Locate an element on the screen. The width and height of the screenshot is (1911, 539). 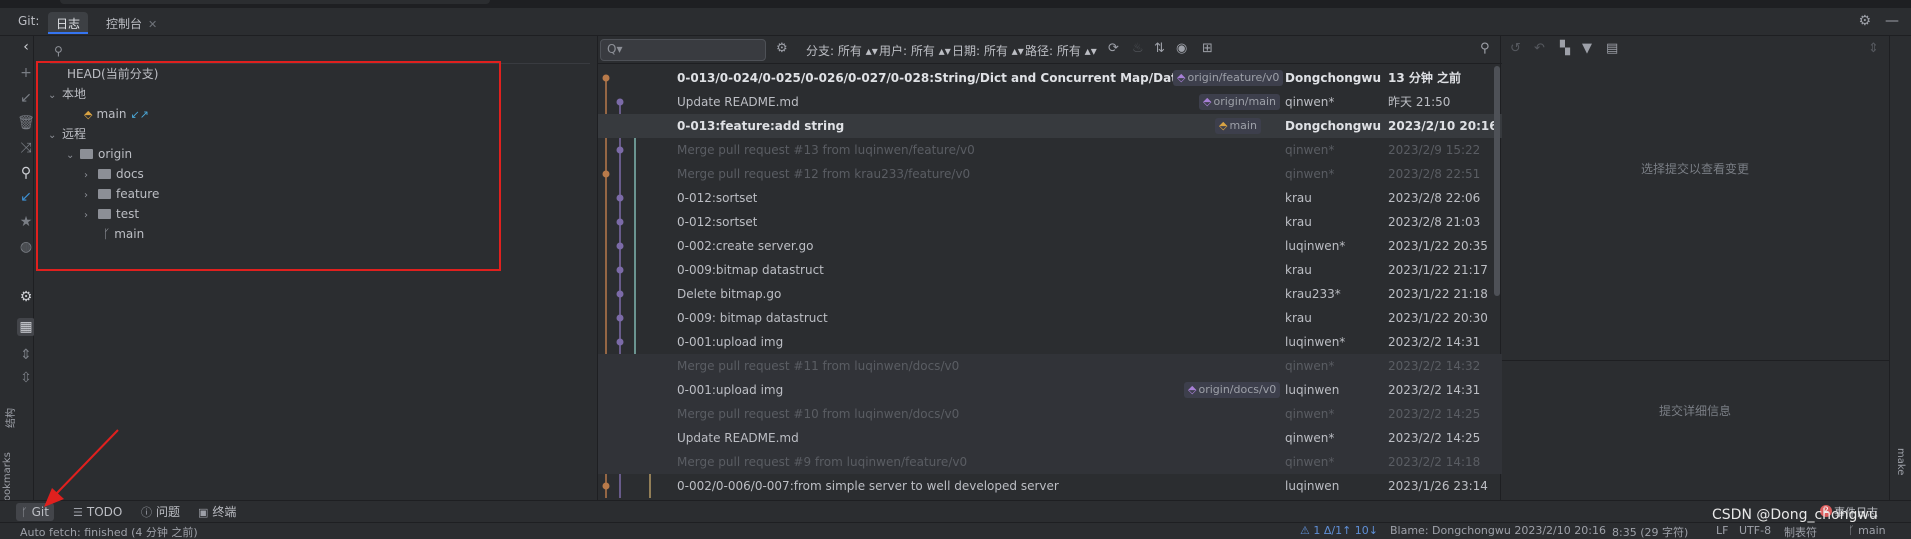
csdn-watermark: CSDN @Dong_chongwu is located at coordinates (1795, 515).